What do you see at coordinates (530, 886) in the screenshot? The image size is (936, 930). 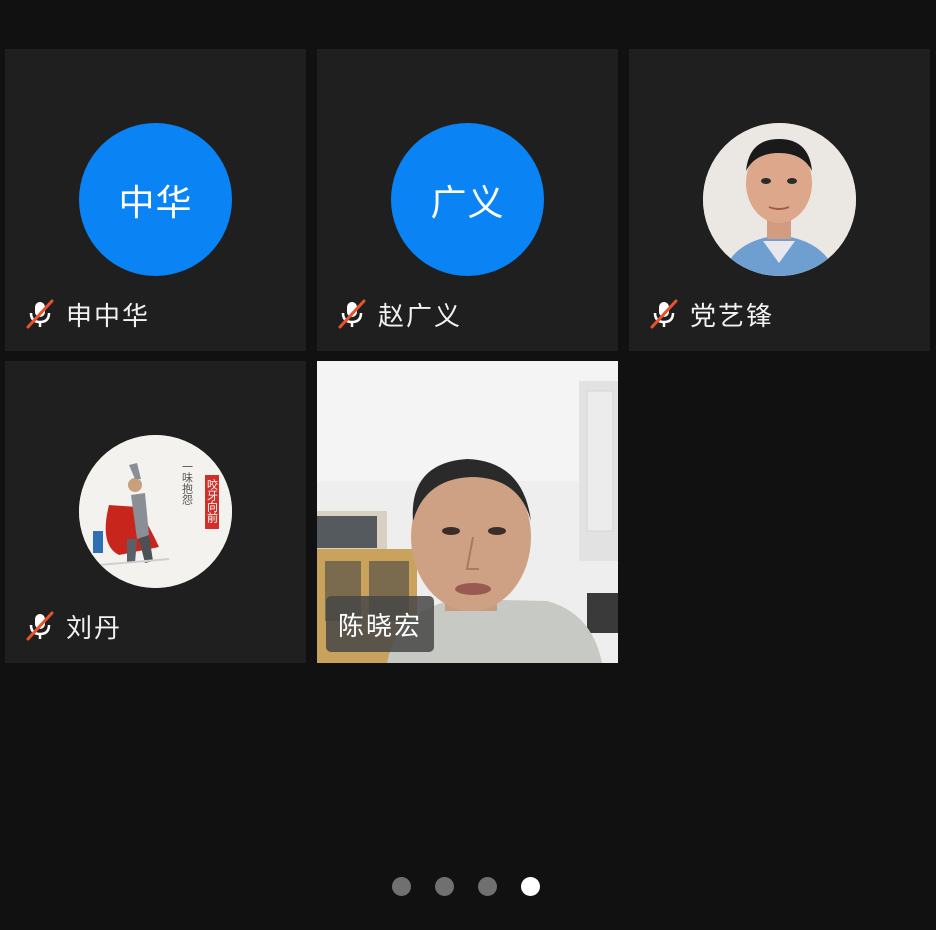 I see `page-dot-4-active` at bounding box center [530, 886].